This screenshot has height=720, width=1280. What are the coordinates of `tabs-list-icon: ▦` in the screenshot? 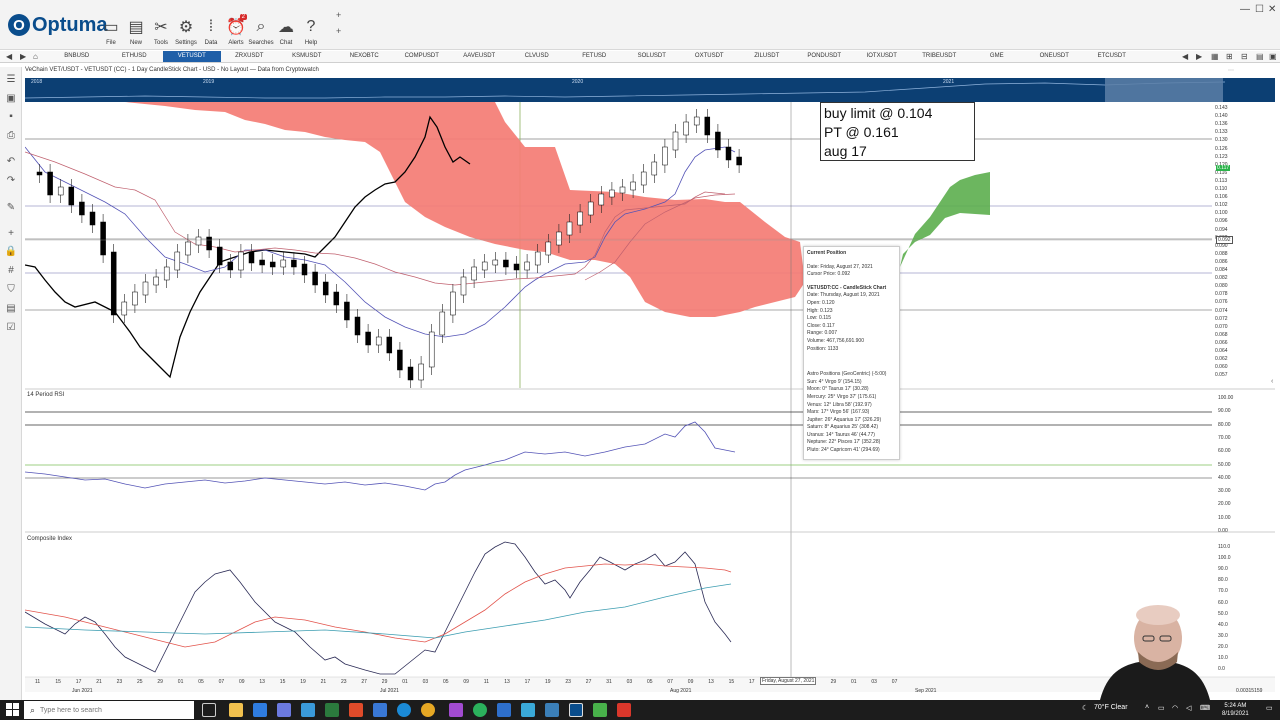 It's located at (1215, 56).